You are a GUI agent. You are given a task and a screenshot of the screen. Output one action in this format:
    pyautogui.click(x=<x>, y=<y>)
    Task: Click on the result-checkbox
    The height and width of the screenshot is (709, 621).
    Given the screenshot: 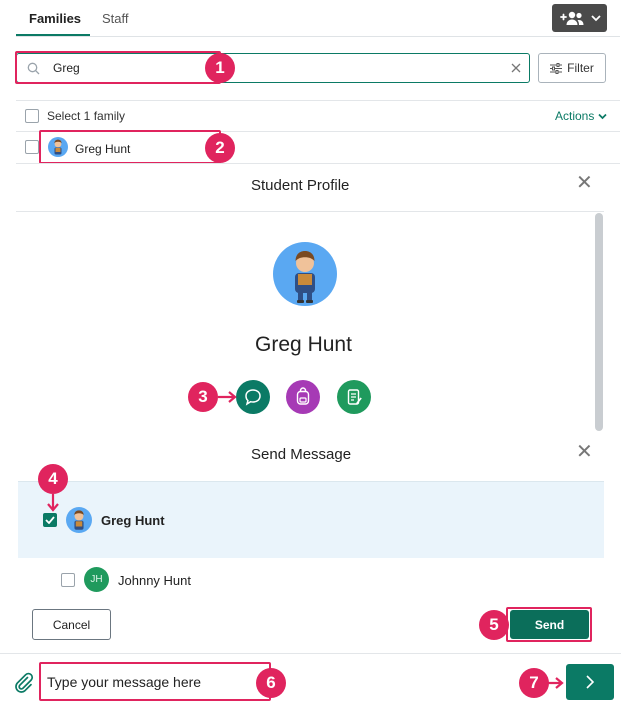 What is the action you would take?
    pyautogui.click(x=32, y=147)
    